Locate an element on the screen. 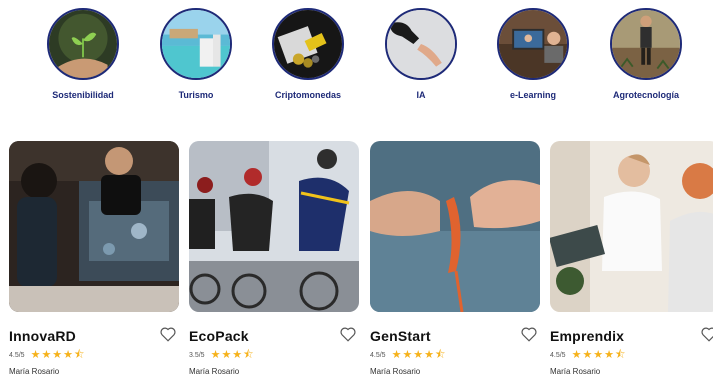 This screenshot has height=385, width=713. category-label: IA is located at coordinates (421, 95).